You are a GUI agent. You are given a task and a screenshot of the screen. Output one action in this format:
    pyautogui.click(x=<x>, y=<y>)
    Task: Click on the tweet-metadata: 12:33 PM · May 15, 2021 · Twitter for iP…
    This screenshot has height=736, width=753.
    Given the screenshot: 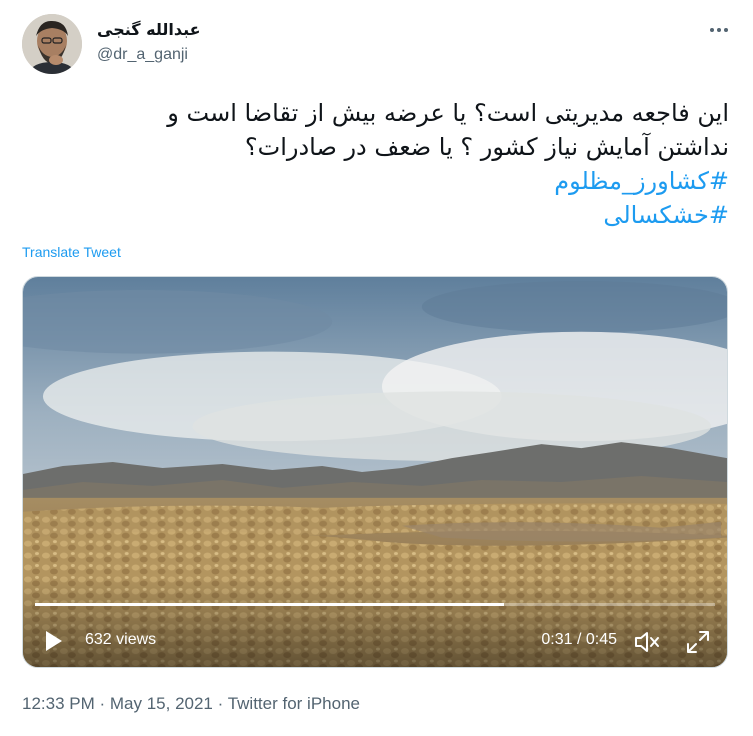 What is the action you would take?
    pyautogui.click(x=191, y=704)
    